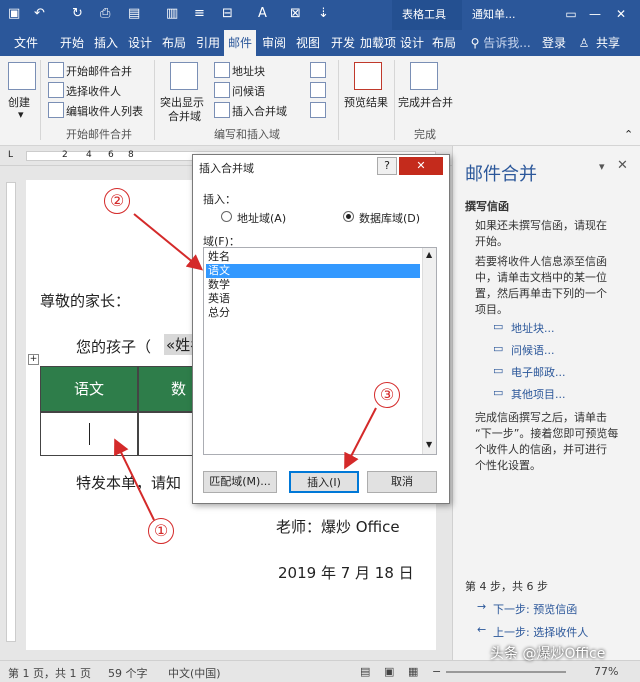 The image size is (640, 682). I want to click on zoom-slider, so click(506, 672).